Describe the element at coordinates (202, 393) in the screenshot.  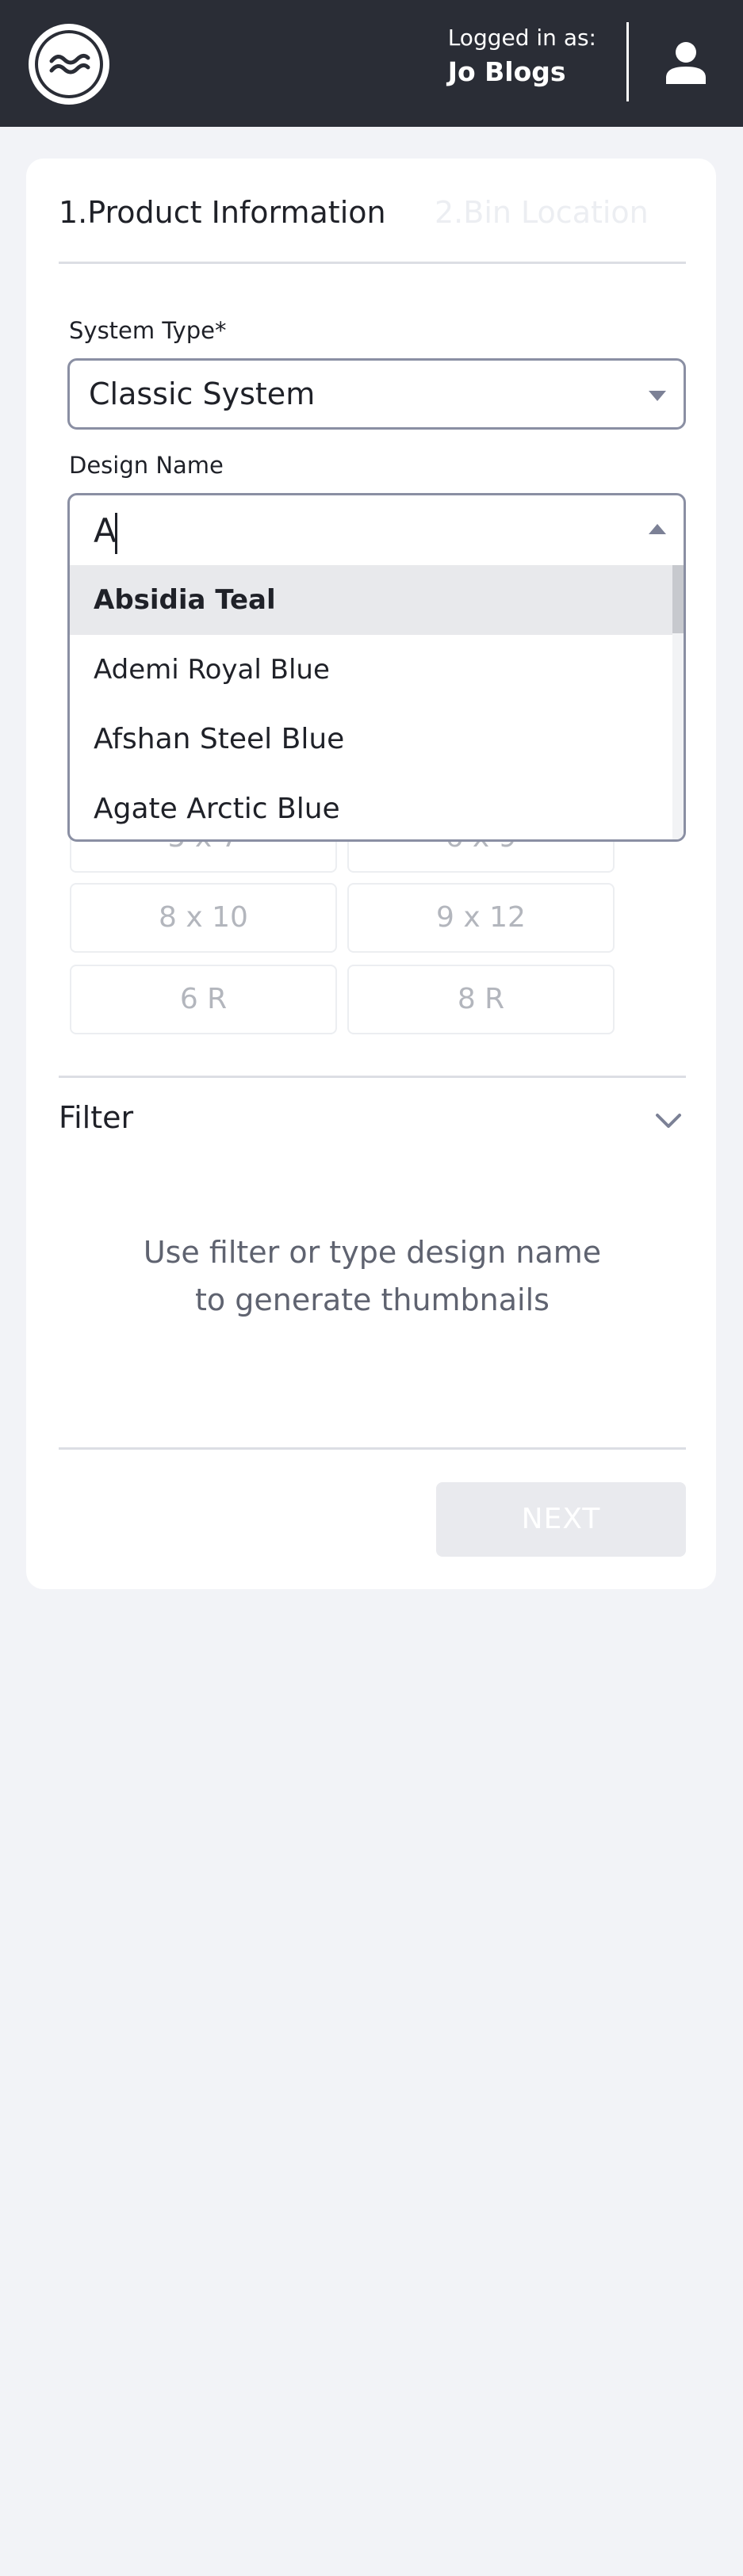
I see `system-type-value: Classic System` at that location.